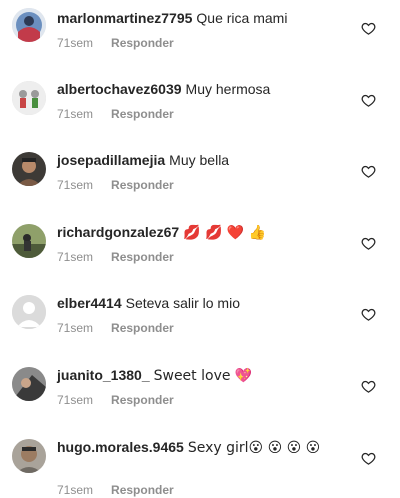  What do you see at coordinates (124, 18) in the screenshot?
I see `comment-username: marlonmartinez7795` at bounding box center [124, 18].